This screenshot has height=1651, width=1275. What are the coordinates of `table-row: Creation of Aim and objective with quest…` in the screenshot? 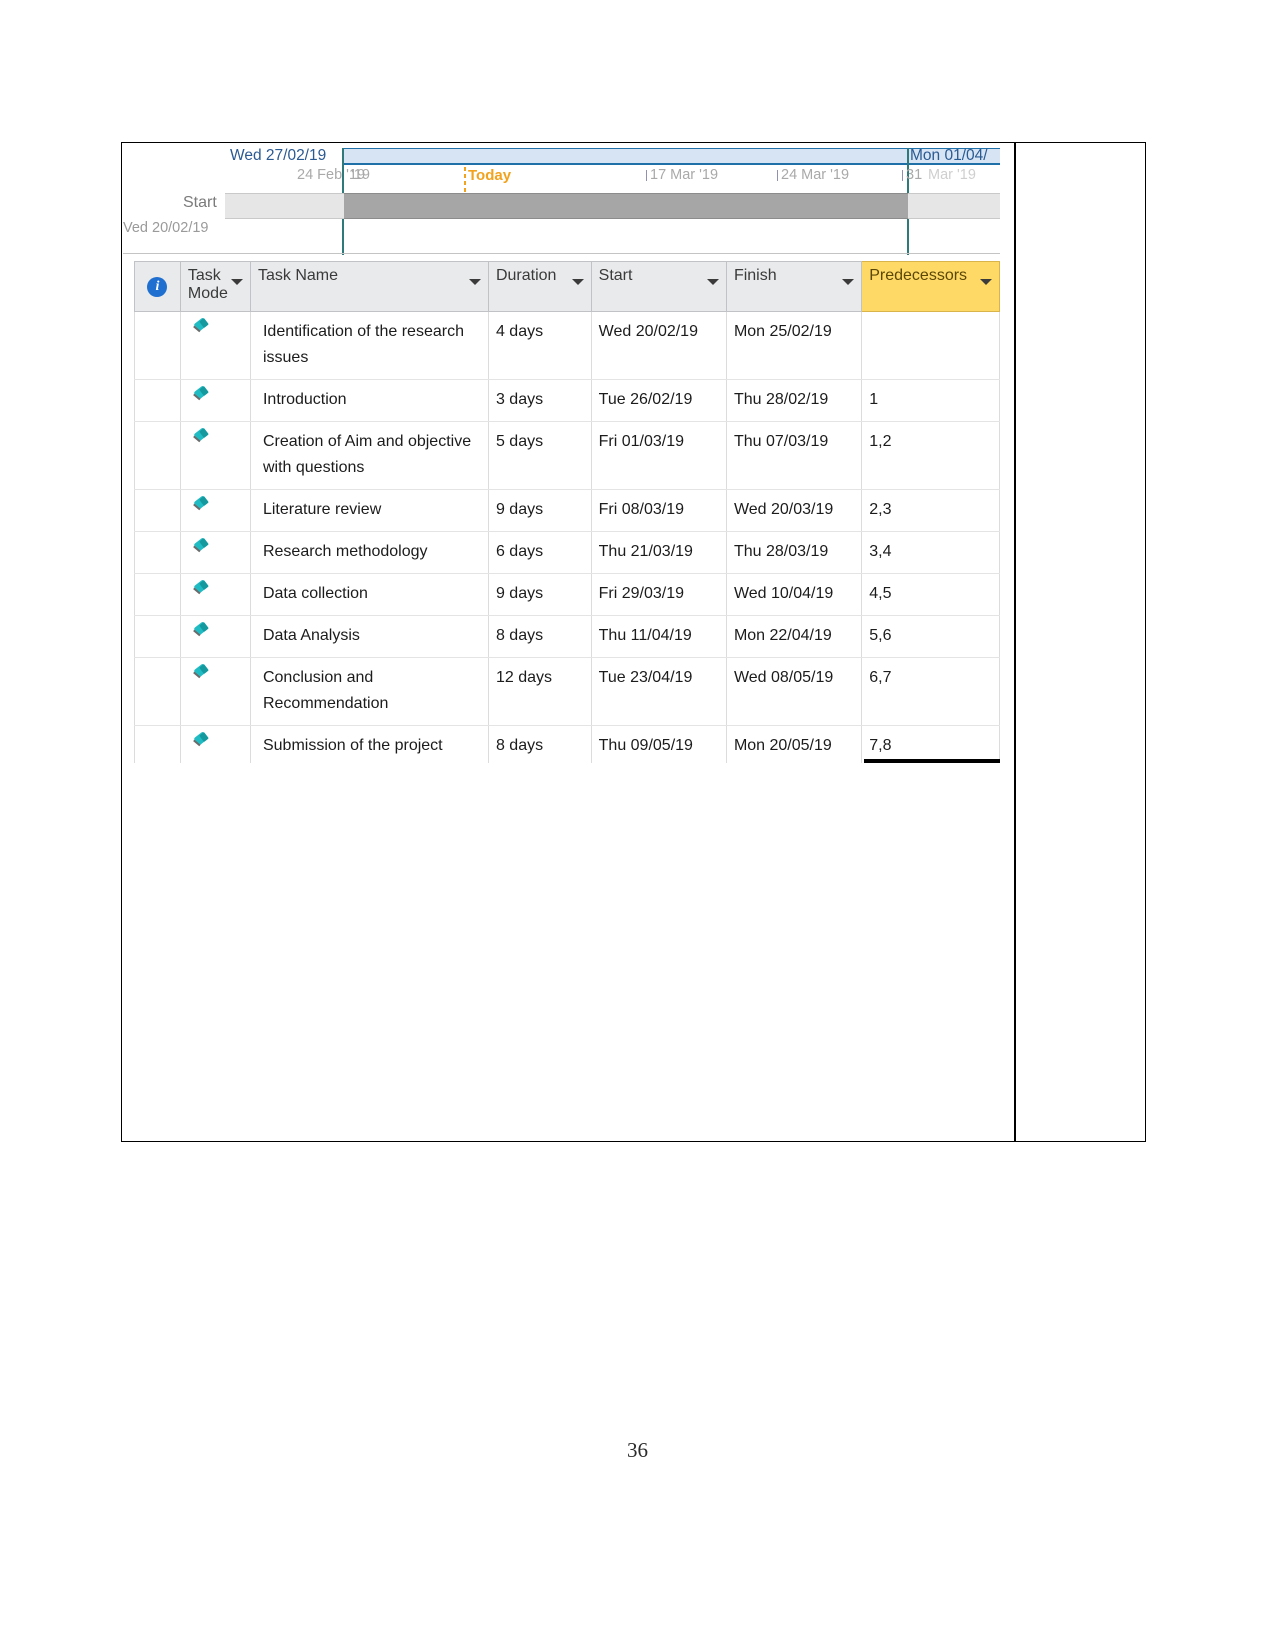 It's located at (567, 455).